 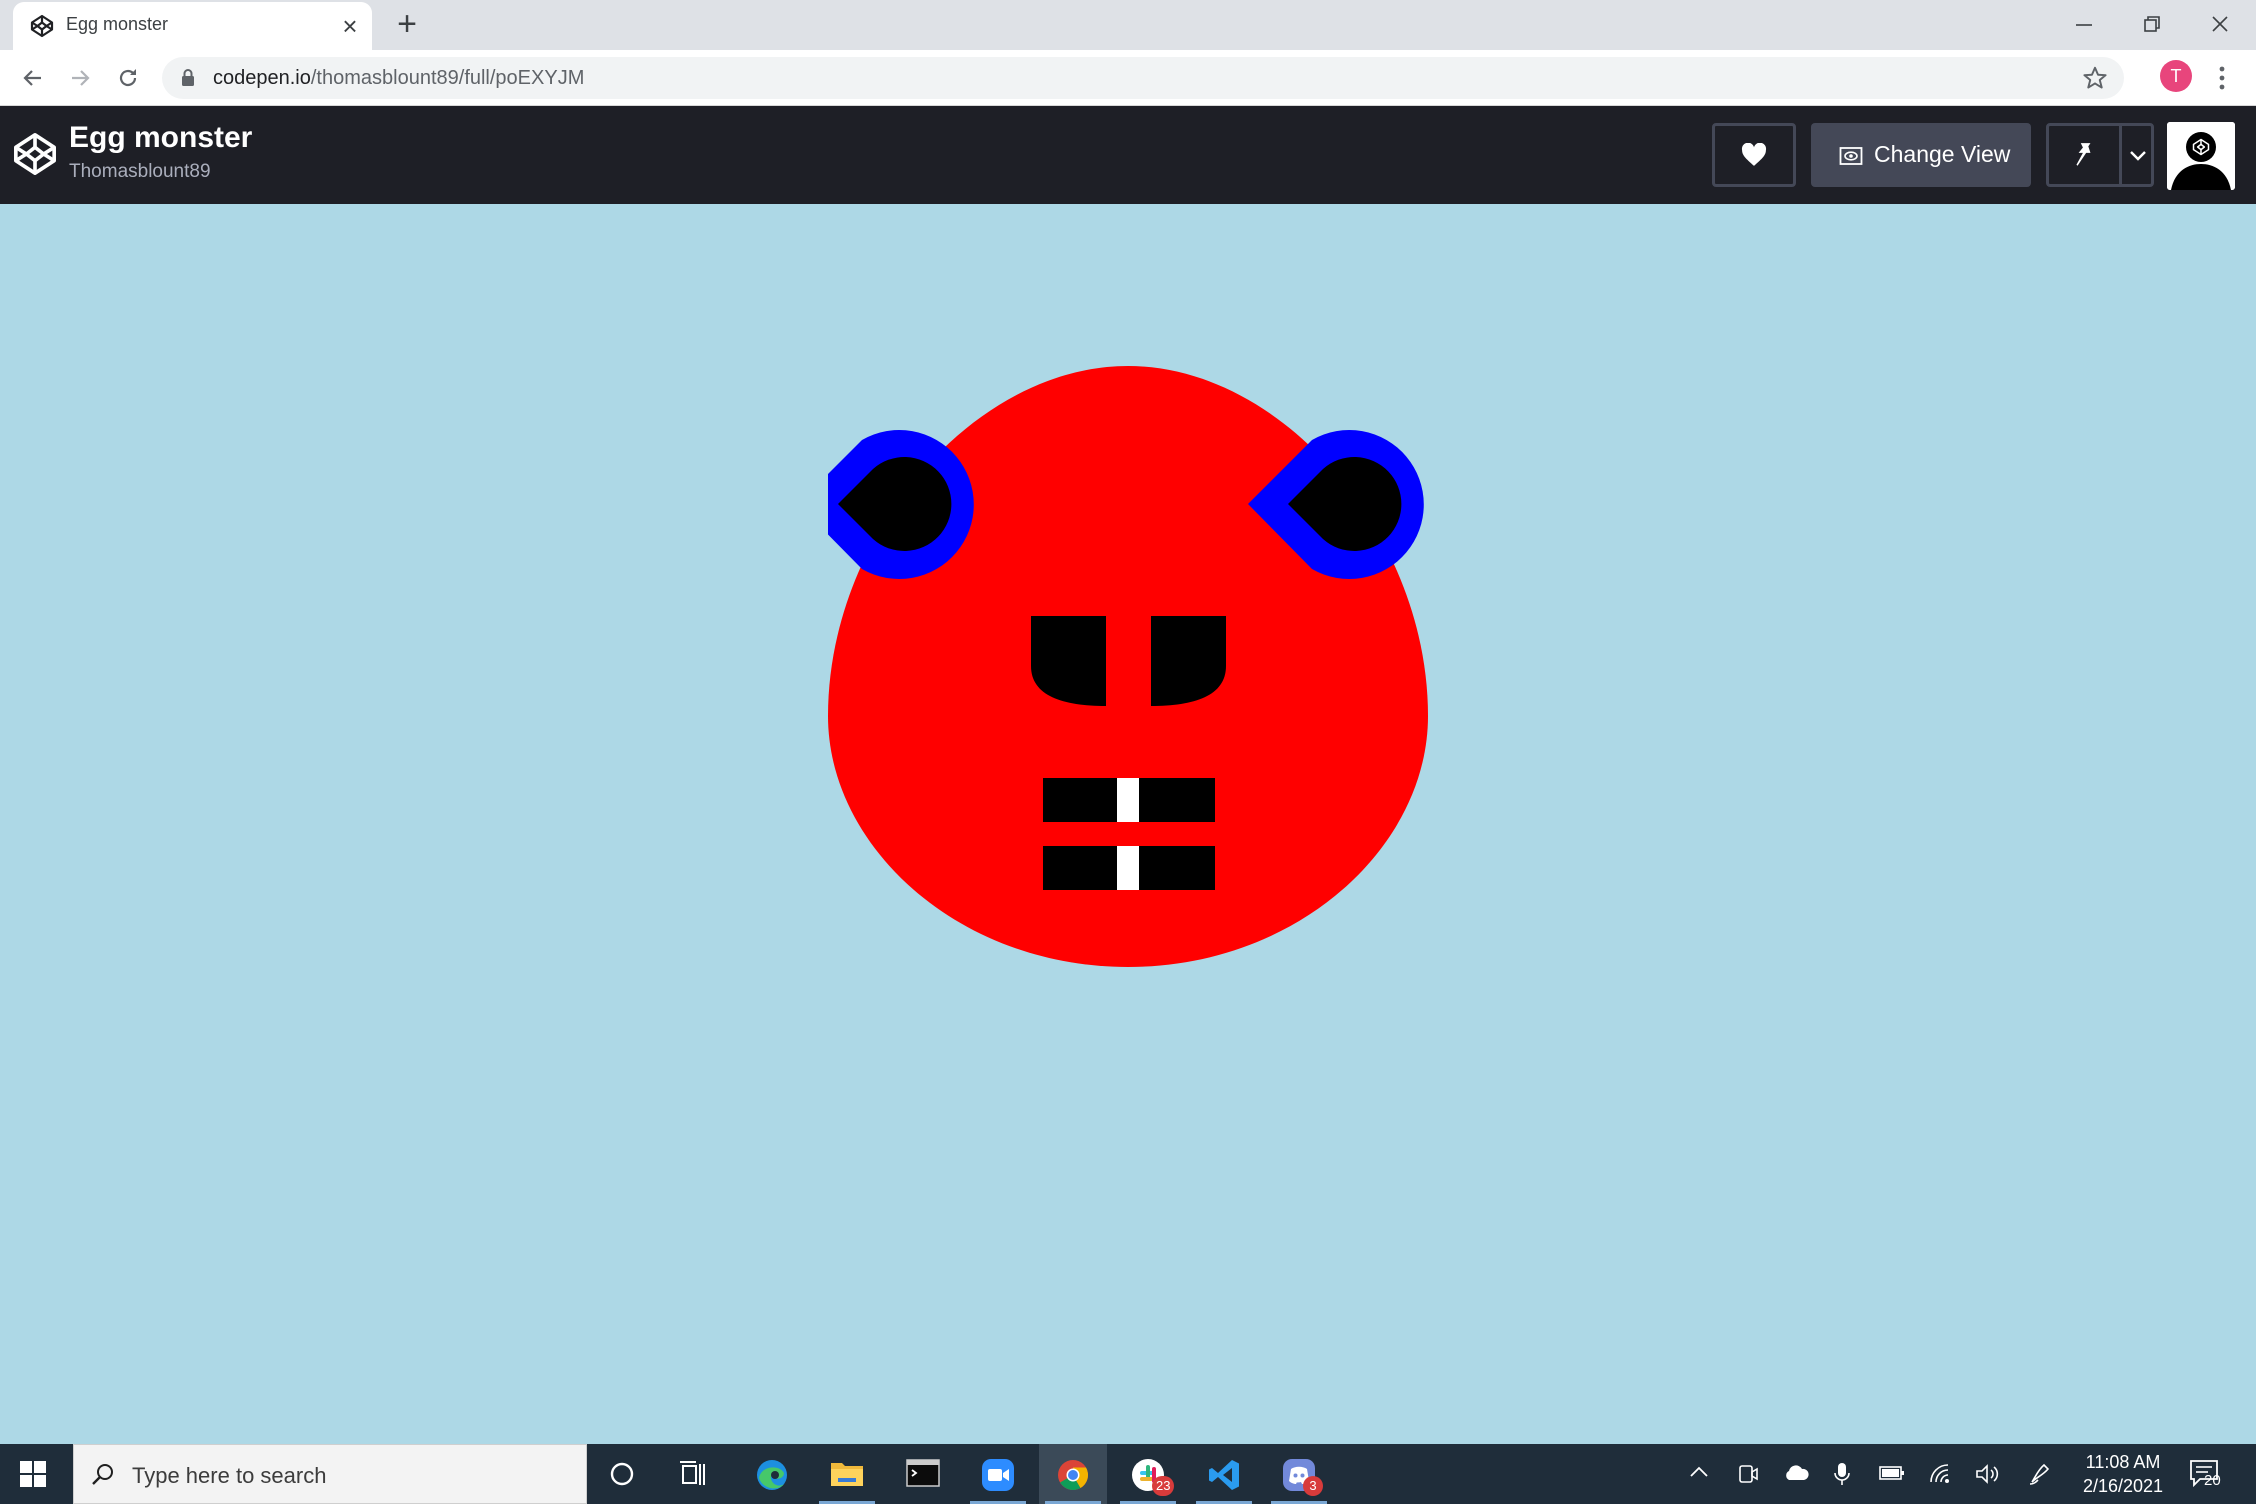 I want to click on chevron-down-icon, so click(x=2138, y=156).